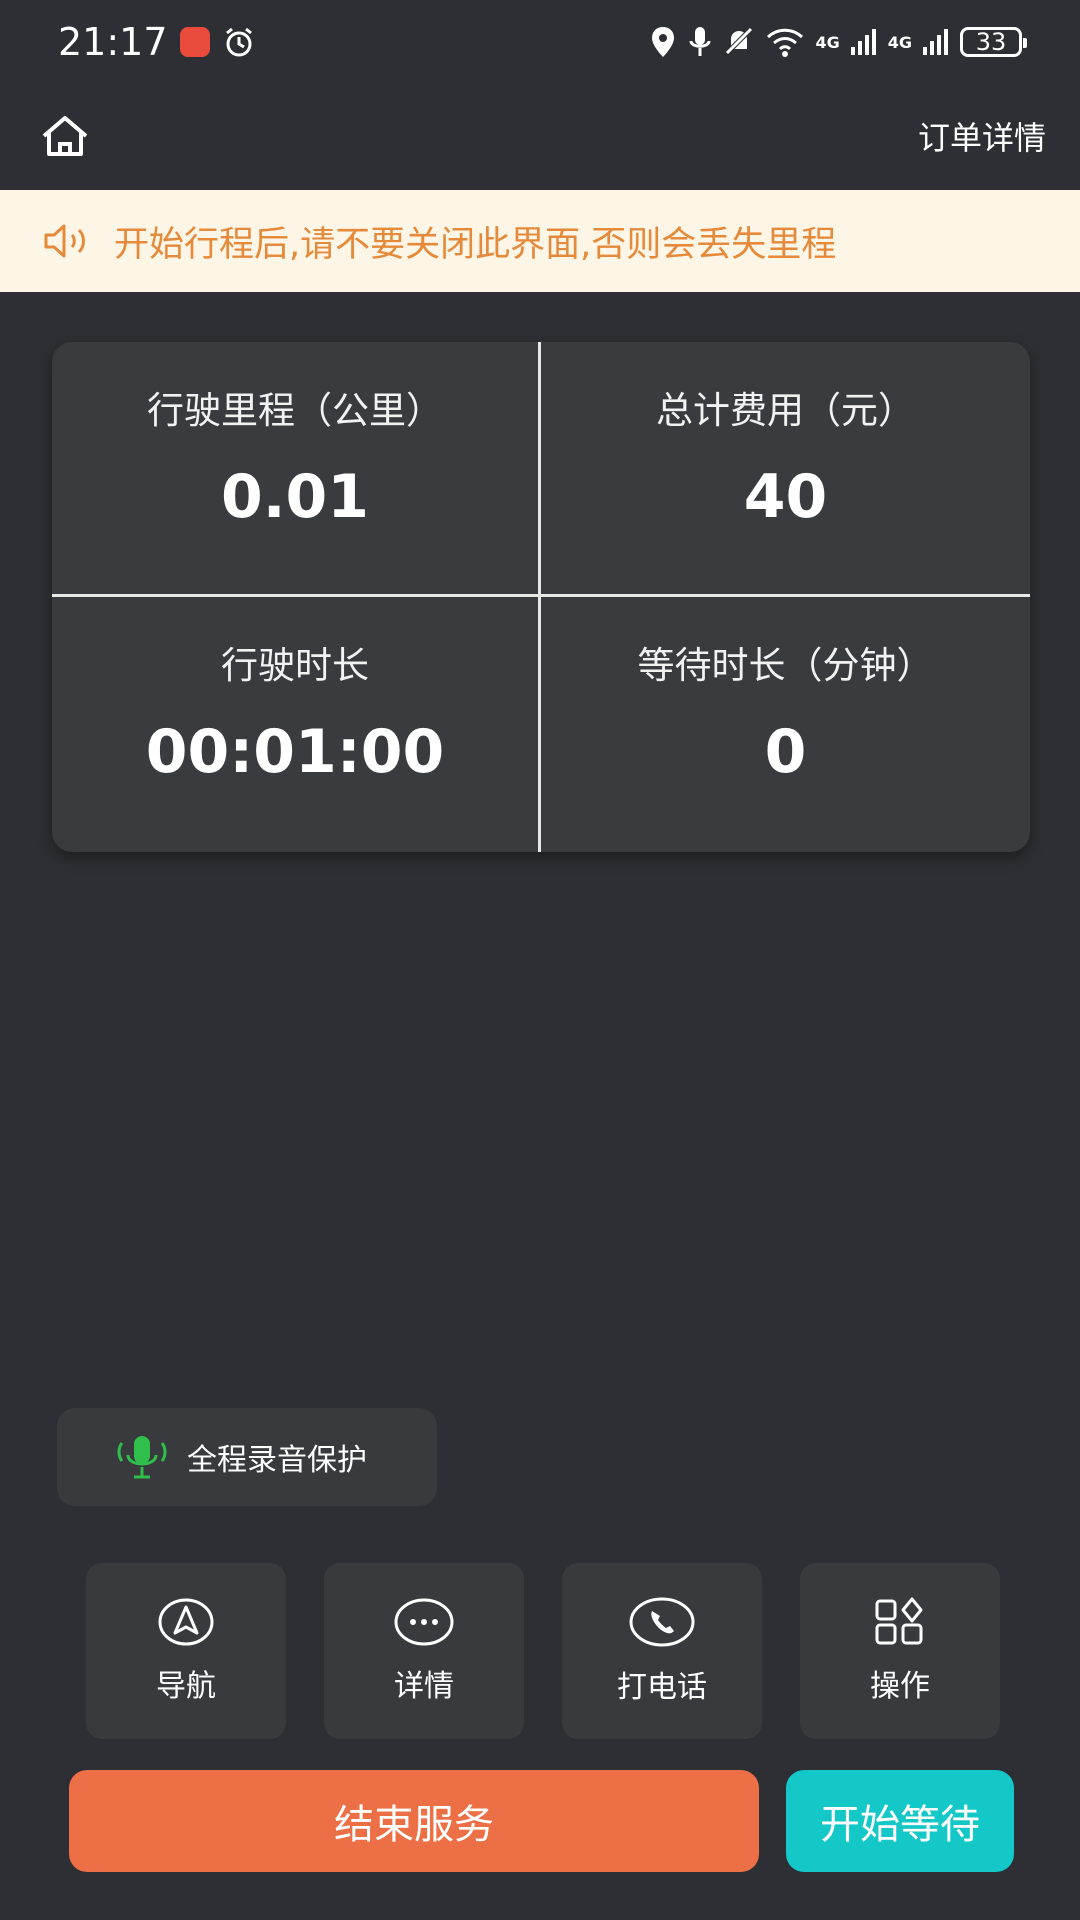 This screenshot has width=1080, height=1920. Describe the element at coordinates (543, 1651) in the screenshot. I see `action-bar: 导航 详情 打电话 操作` at that location.